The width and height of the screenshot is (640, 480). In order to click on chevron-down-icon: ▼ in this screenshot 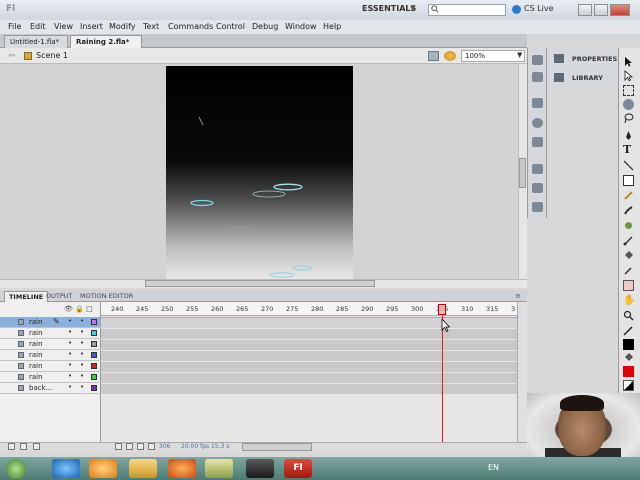, I will do `click(412, 8)`.